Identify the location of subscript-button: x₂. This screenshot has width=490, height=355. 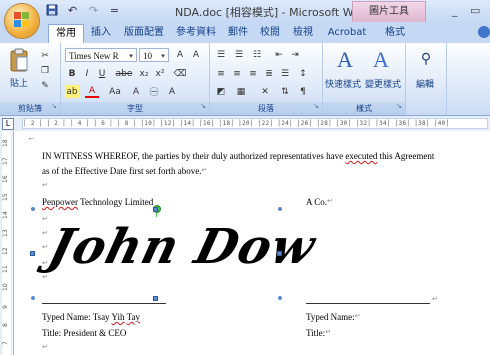
(144, 73).